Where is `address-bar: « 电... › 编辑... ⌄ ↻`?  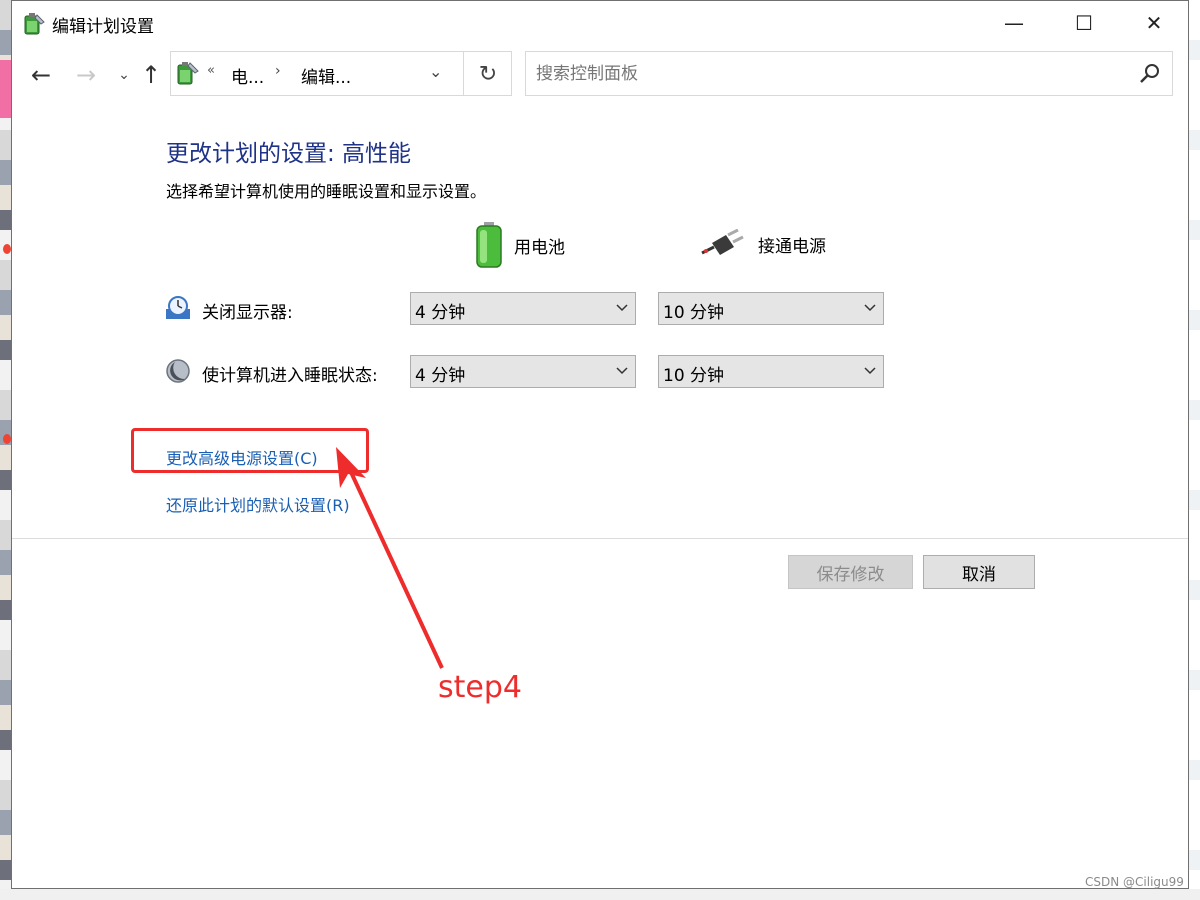 address-bar: « 电... › 编辑... ⌄ ↻ is located at coordinates (341, 73).